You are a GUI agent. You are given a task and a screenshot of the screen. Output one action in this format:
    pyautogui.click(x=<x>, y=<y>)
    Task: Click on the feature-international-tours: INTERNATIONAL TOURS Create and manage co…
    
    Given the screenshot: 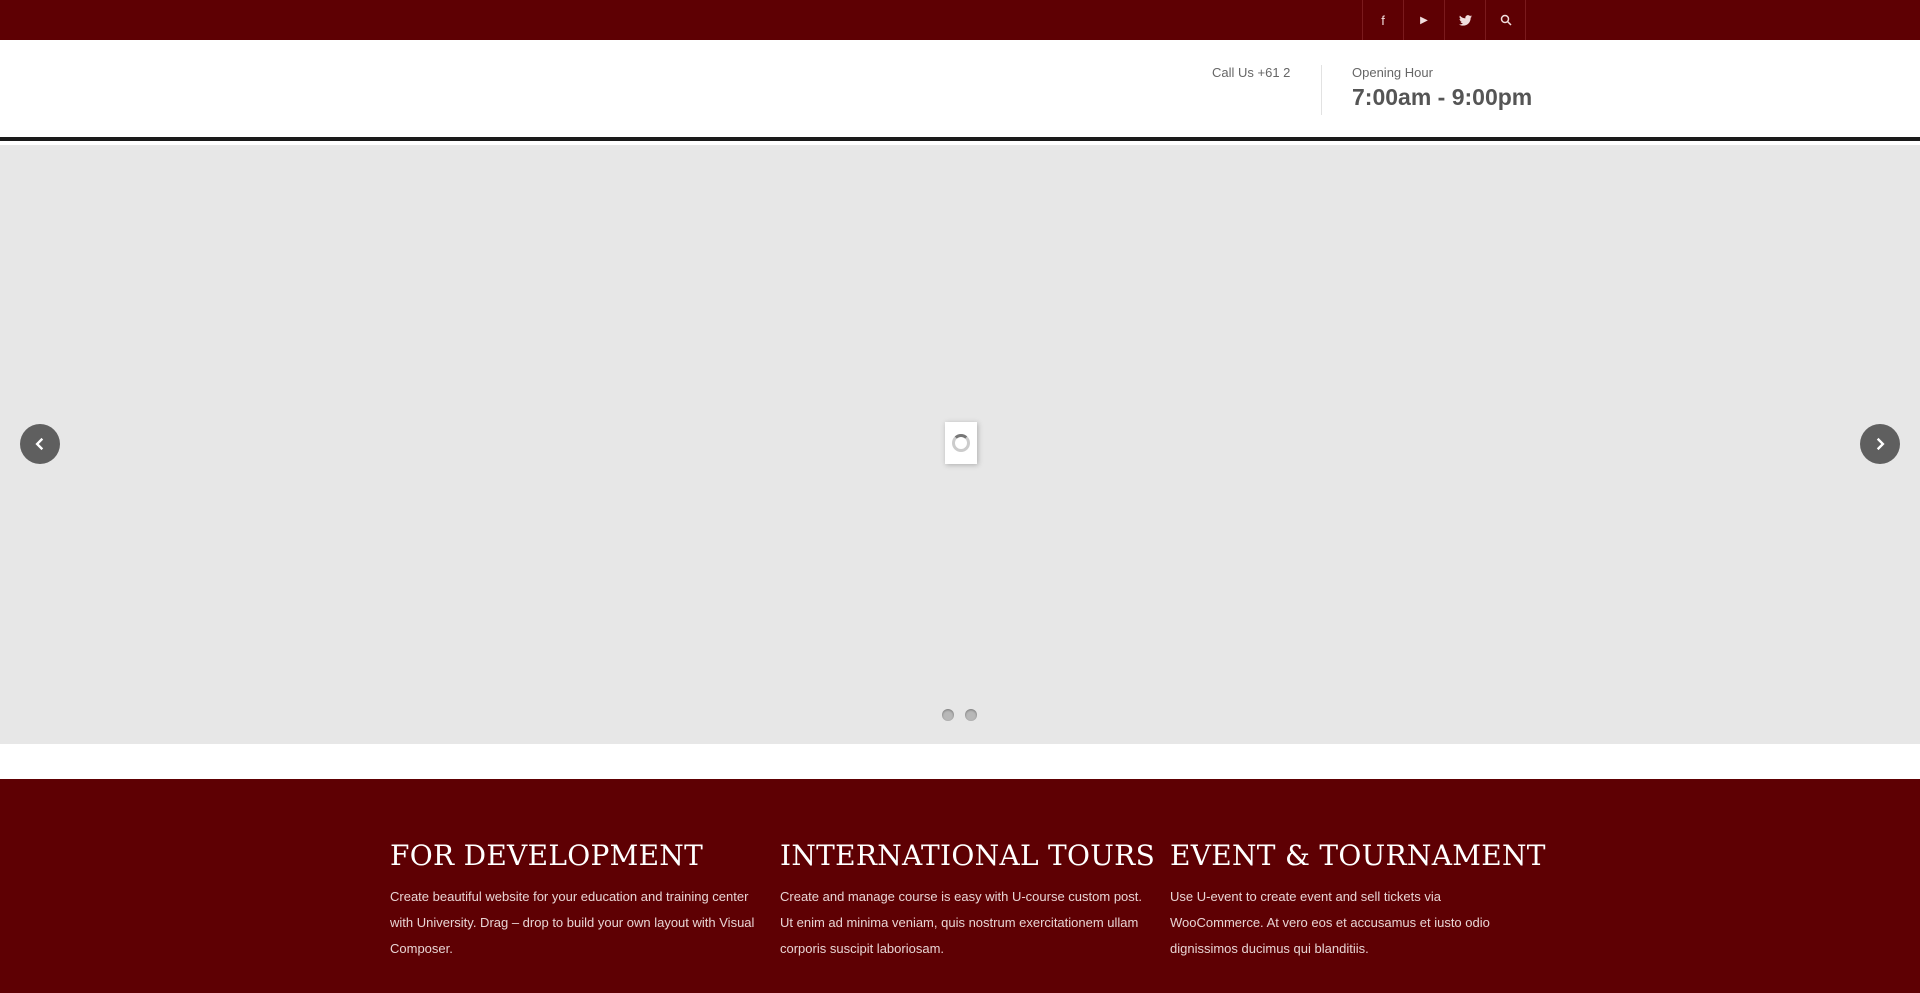 What is the action you would take?
    pyautogui.click(x=968, y=900)
    